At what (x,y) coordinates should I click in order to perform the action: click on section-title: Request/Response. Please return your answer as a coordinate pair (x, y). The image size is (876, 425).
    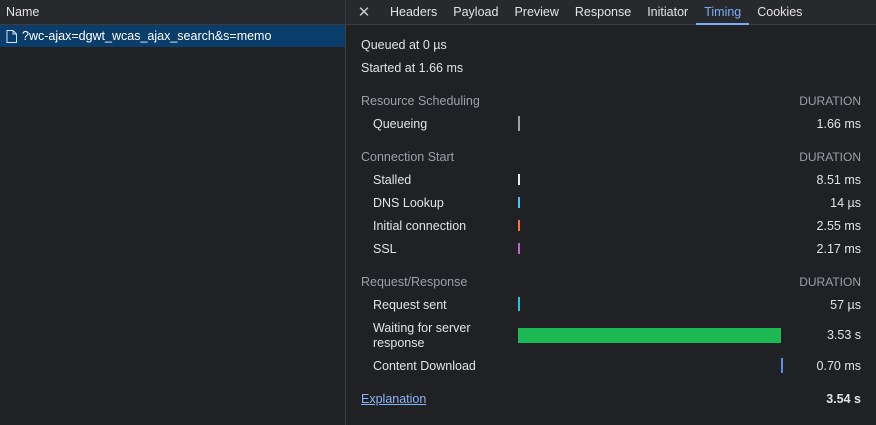
    Looking at the image, I should click on (414, 282).